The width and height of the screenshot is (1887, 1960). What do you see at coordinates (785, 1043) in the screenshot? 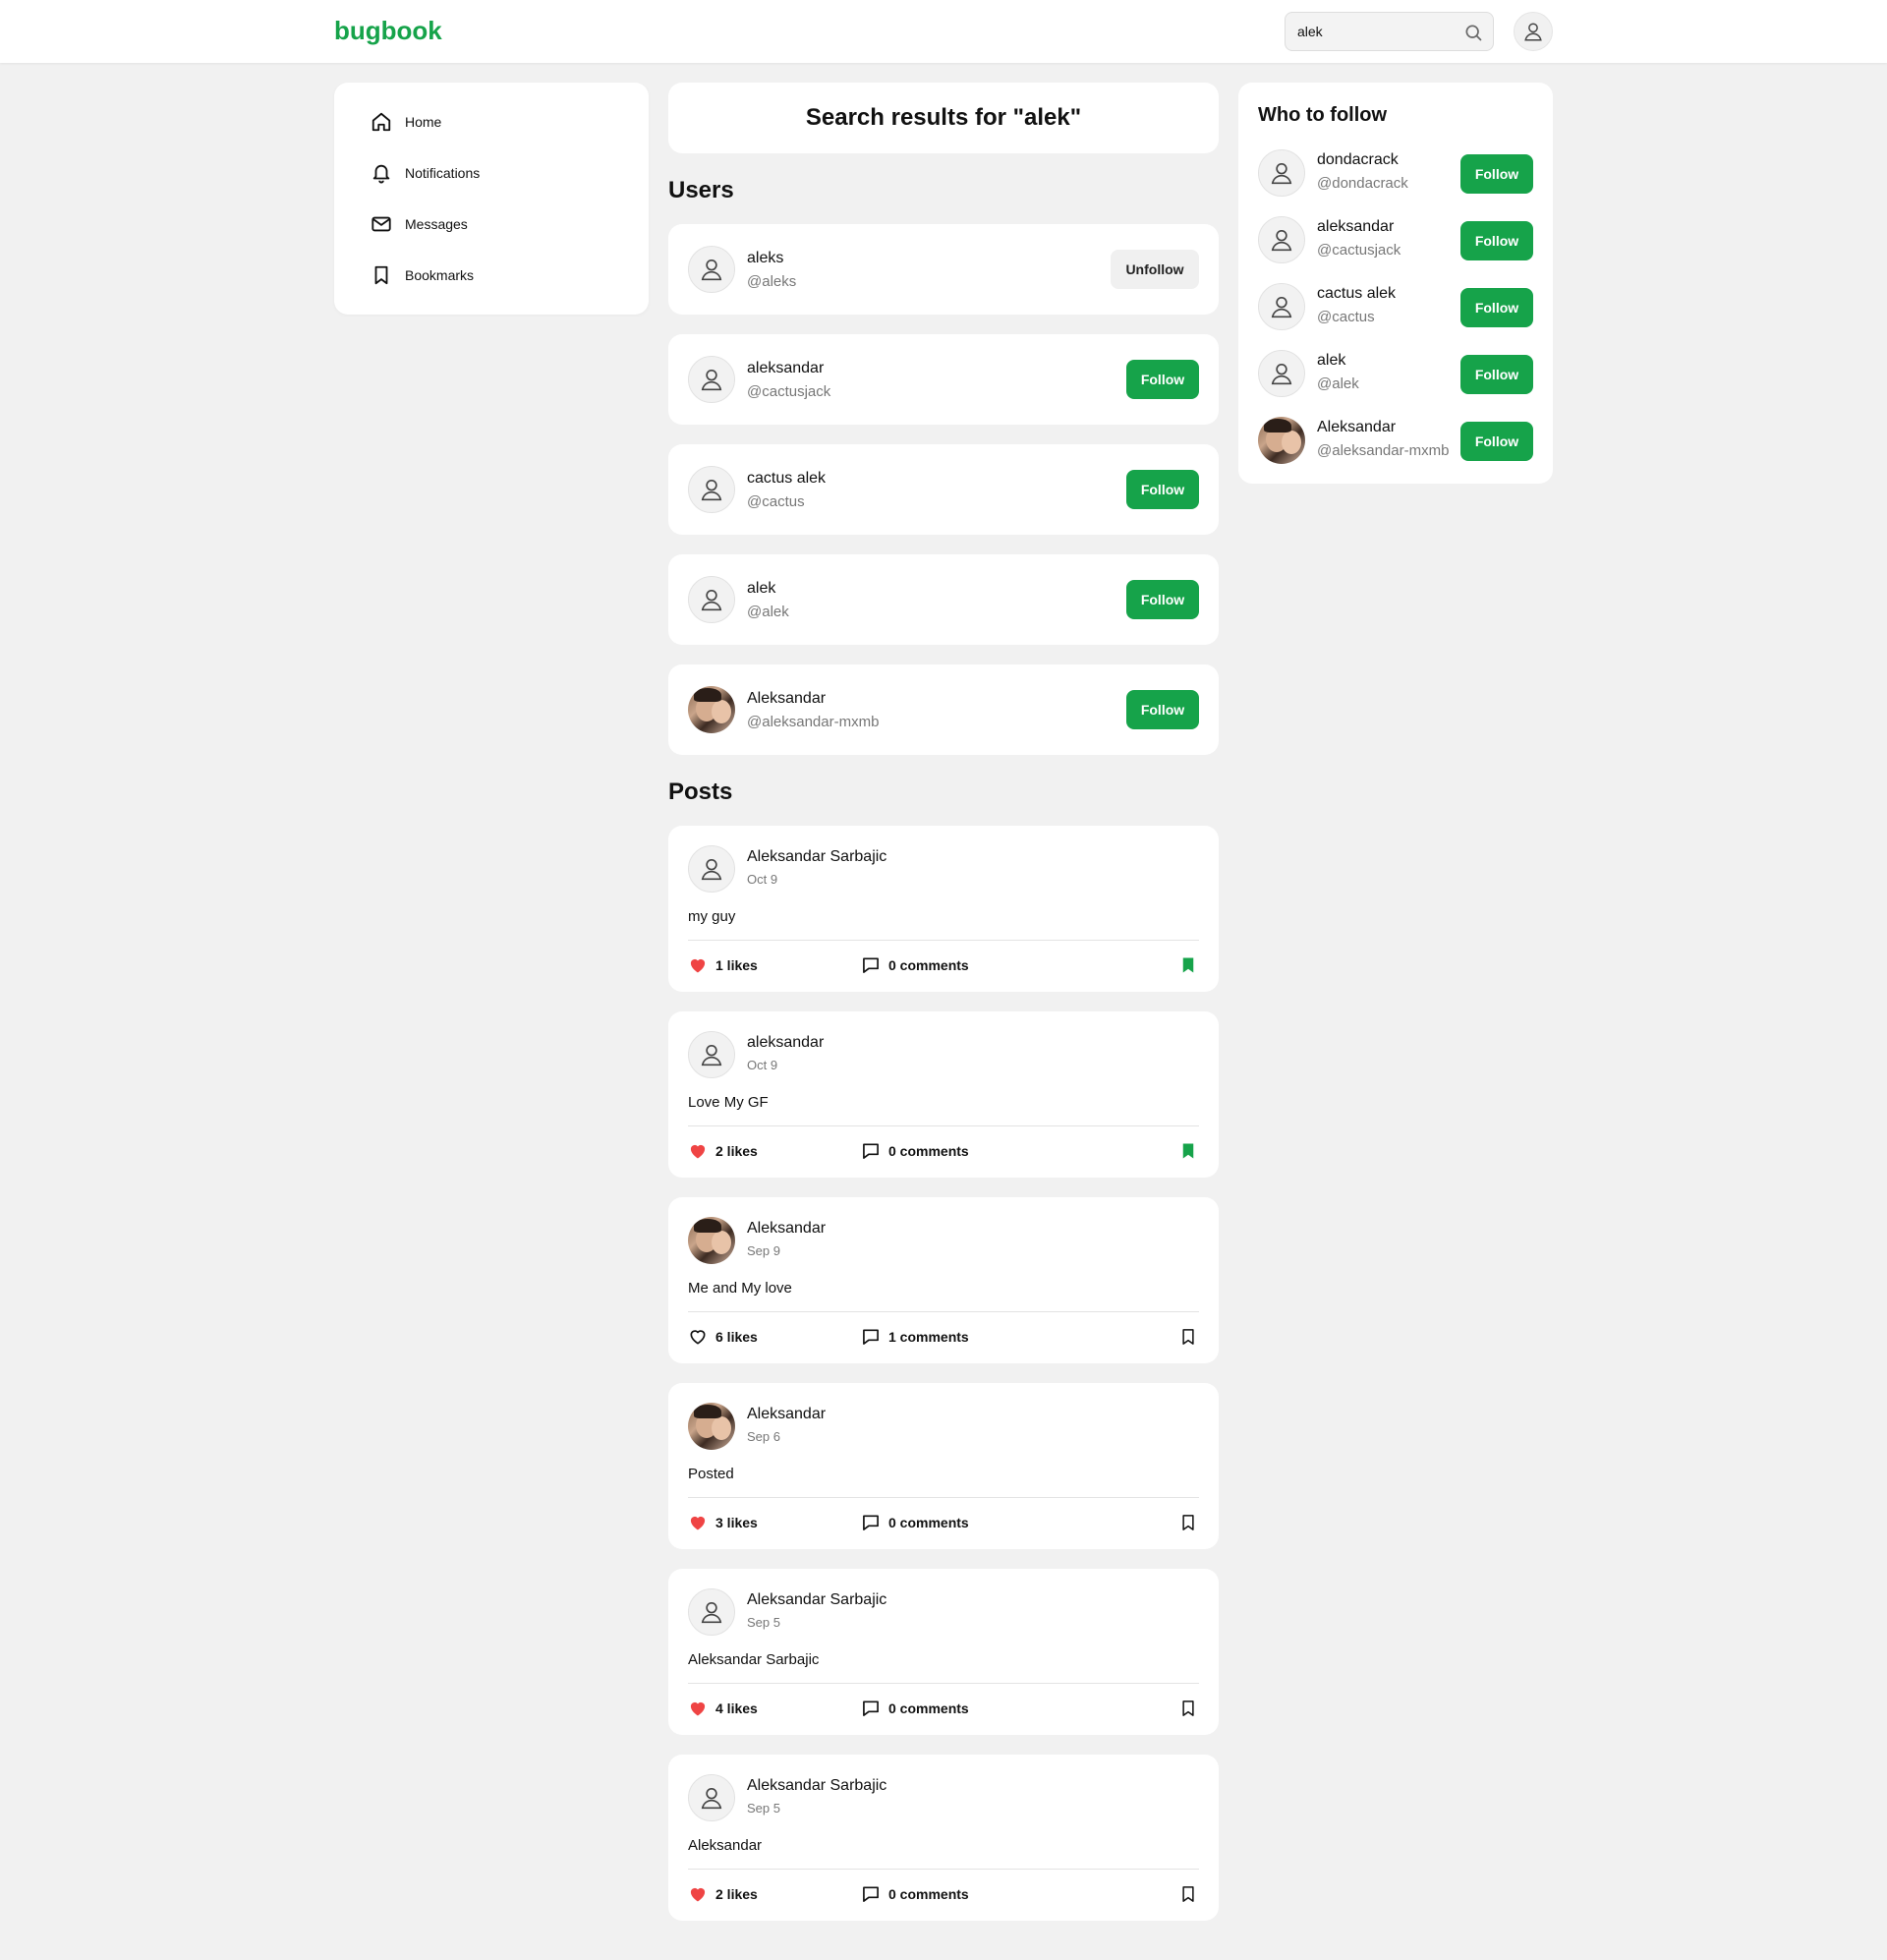
I see `post-author: aleksandar` at bounding box center [785, 1043].